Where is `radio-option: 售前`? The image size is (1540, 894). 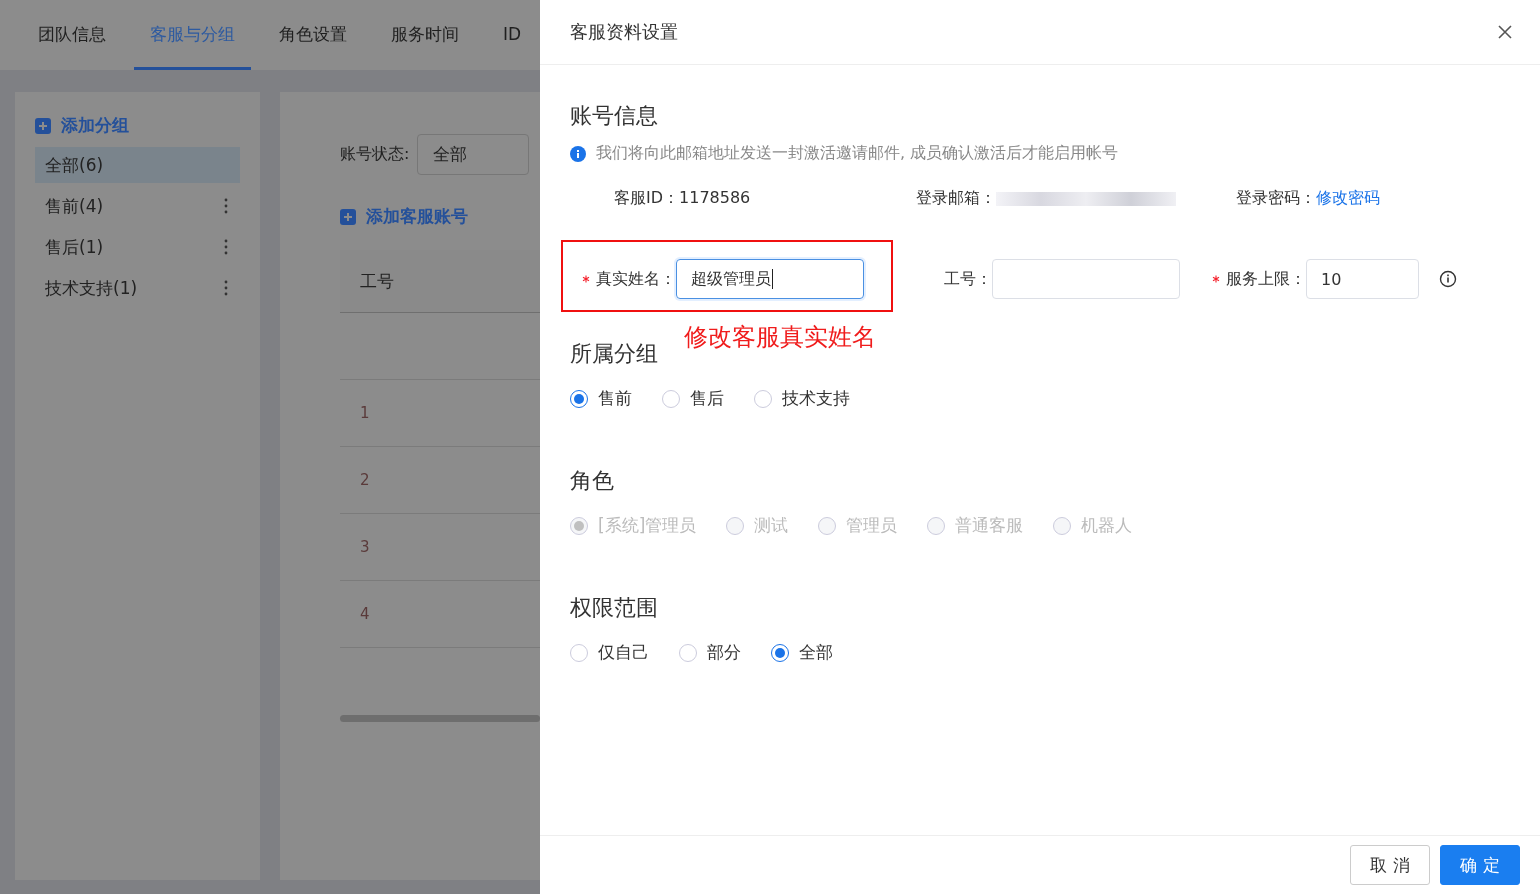 radio-option: 售前 is located at coordinates (601, 398).